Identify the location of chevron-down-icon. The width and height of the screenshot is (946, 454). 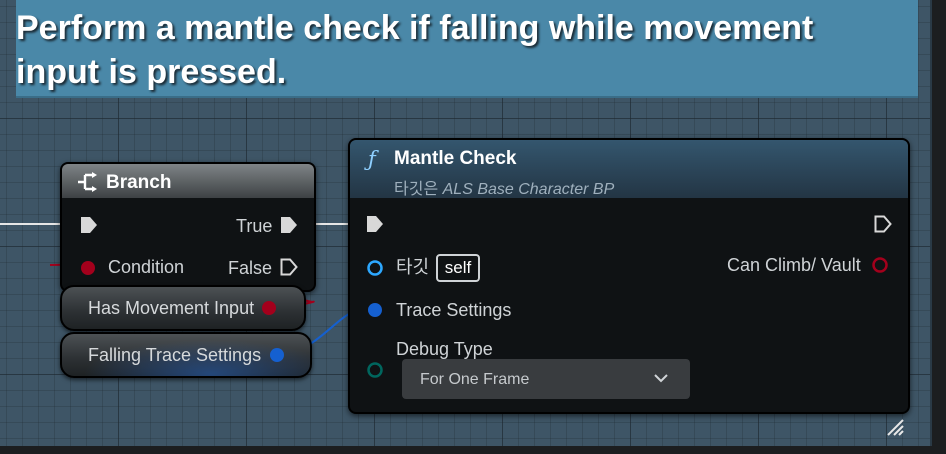
(661, 378).